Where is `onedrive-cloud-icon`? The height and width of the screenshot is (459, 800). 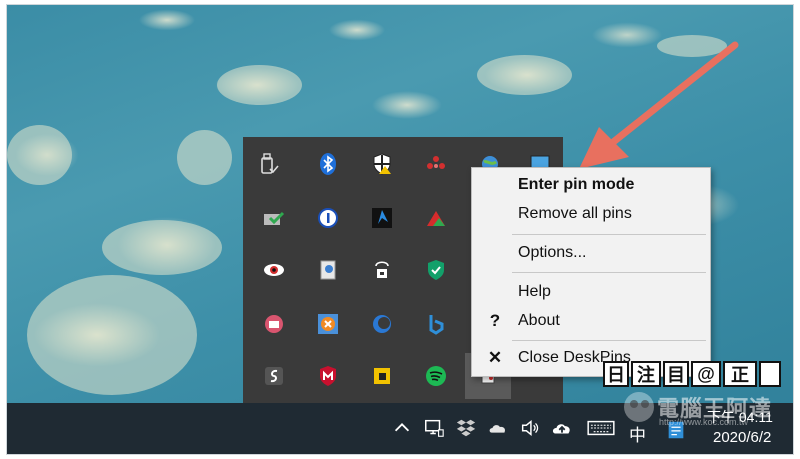 onedrive-cloud-icon is located at coordinates (498, 428).